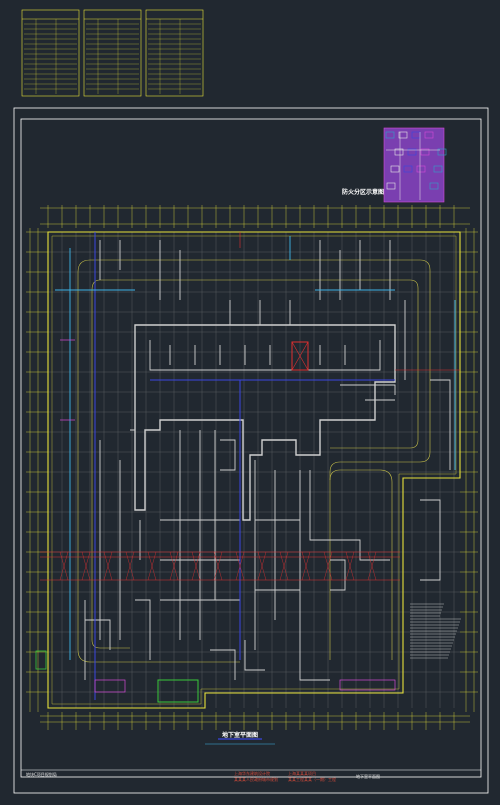 This screenshot has height=805, width=500. I want to click on footer-sheet-name: 地下室平面图, so click(368, 776).